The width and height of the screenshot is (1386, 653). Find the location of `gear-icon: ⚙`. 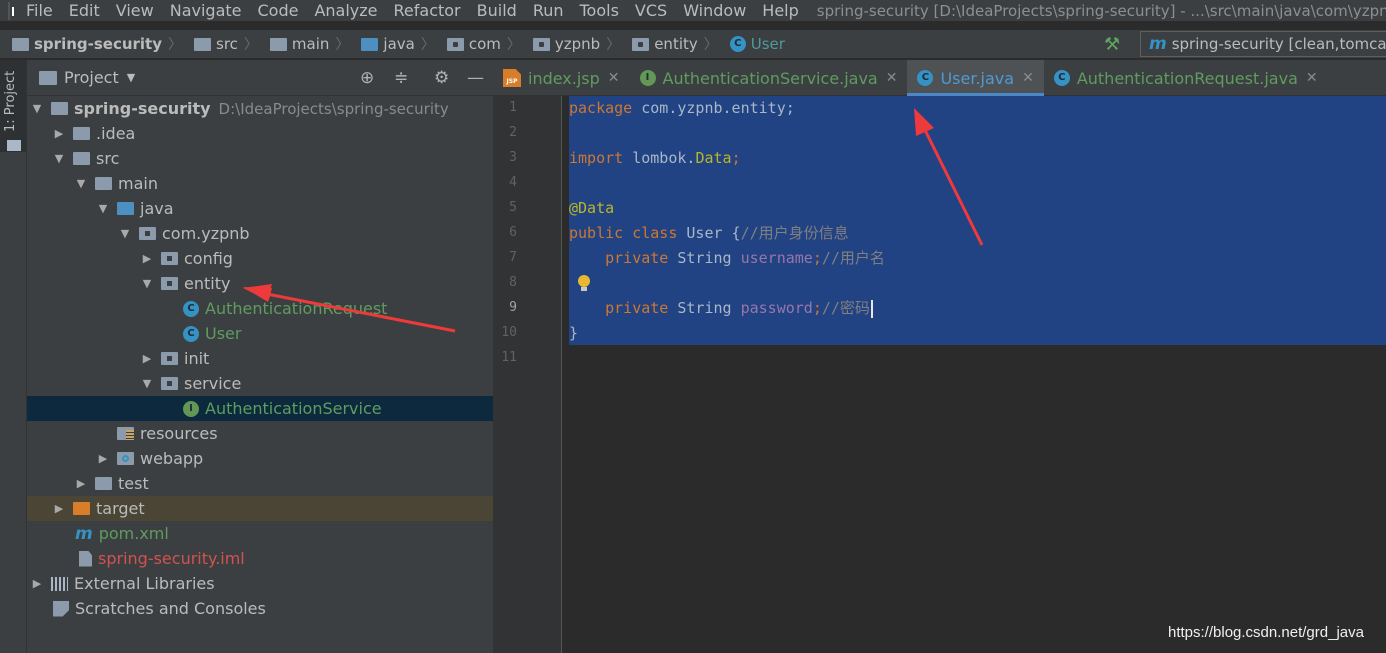

gear-icon: ⚙ is located at coordinates (441, 78).